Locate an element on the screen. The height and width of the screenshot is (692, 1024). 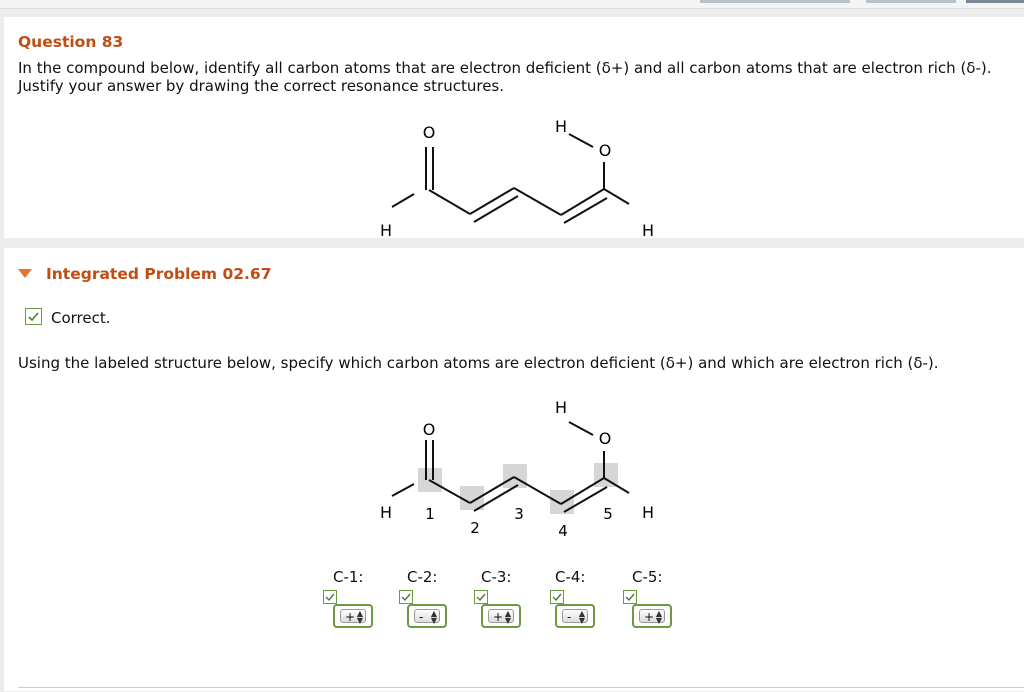
bottom-divider is located at coordinates (521, 689).